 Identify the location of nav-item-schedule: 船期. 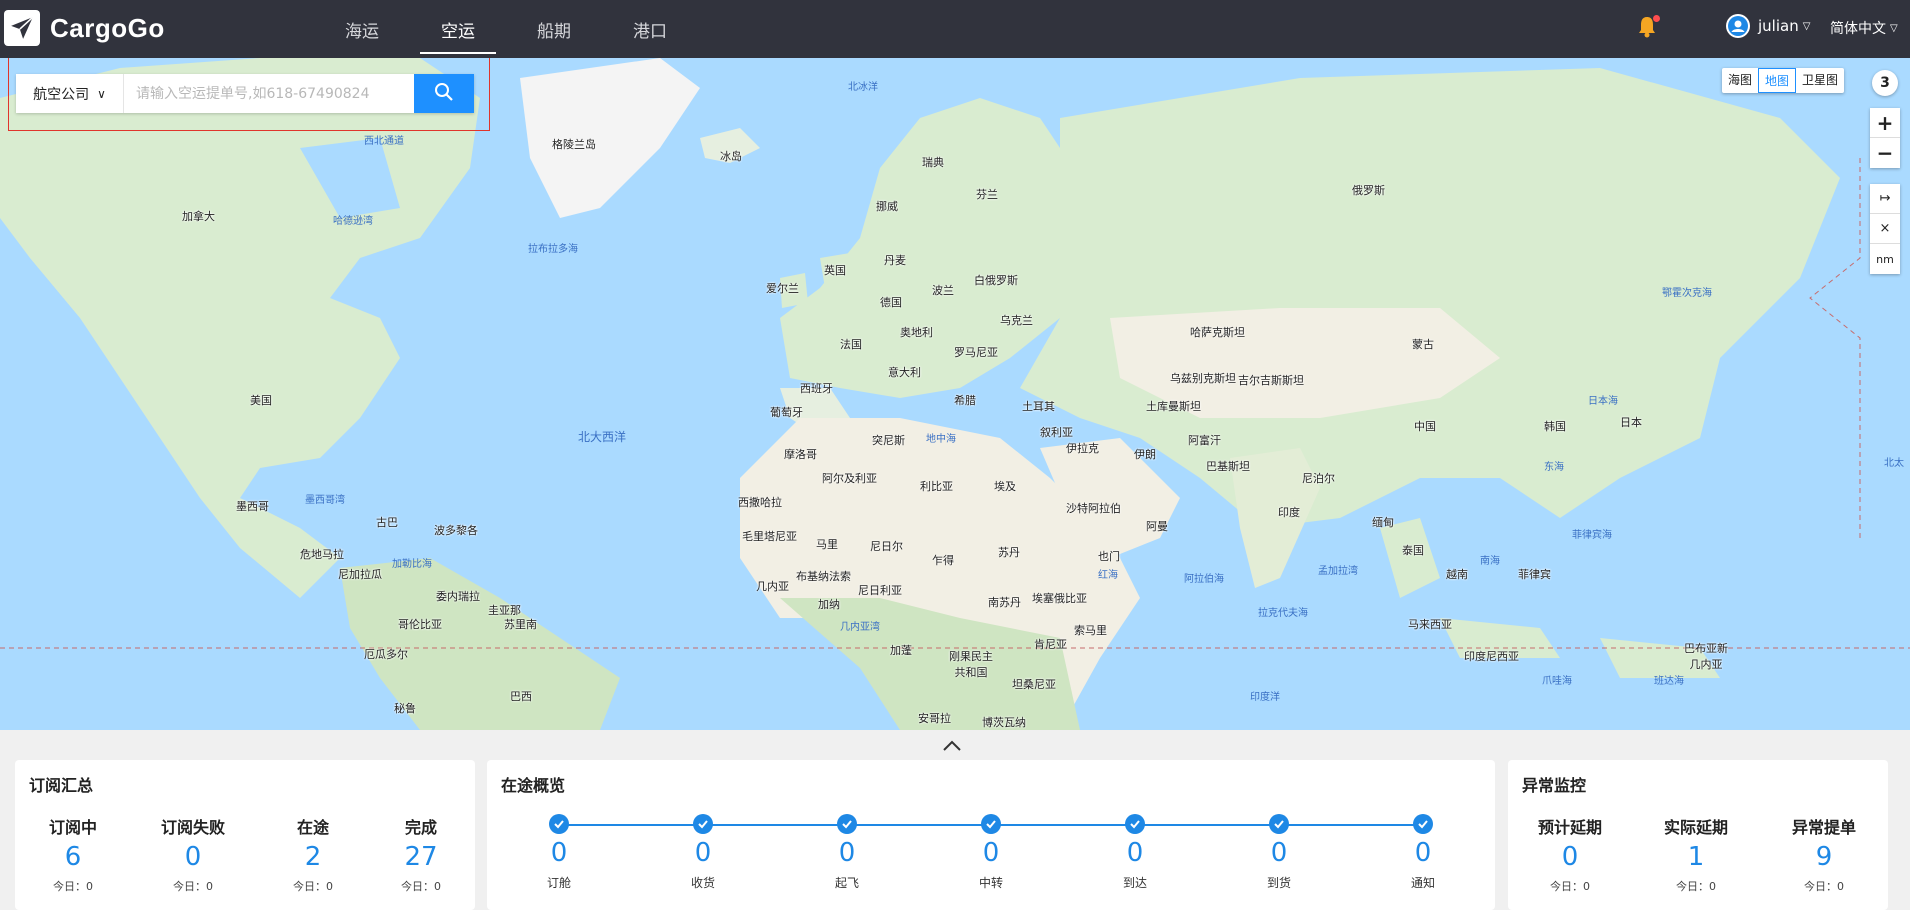
(554, 29).